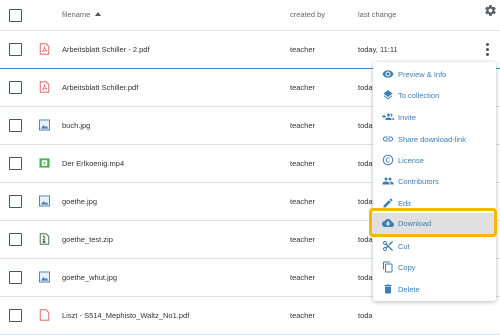 The width and height of the screenshot is (500, 335). Describe the element at coordinates (388, 267) in the screenshot. I see `copy-icon` at that location.